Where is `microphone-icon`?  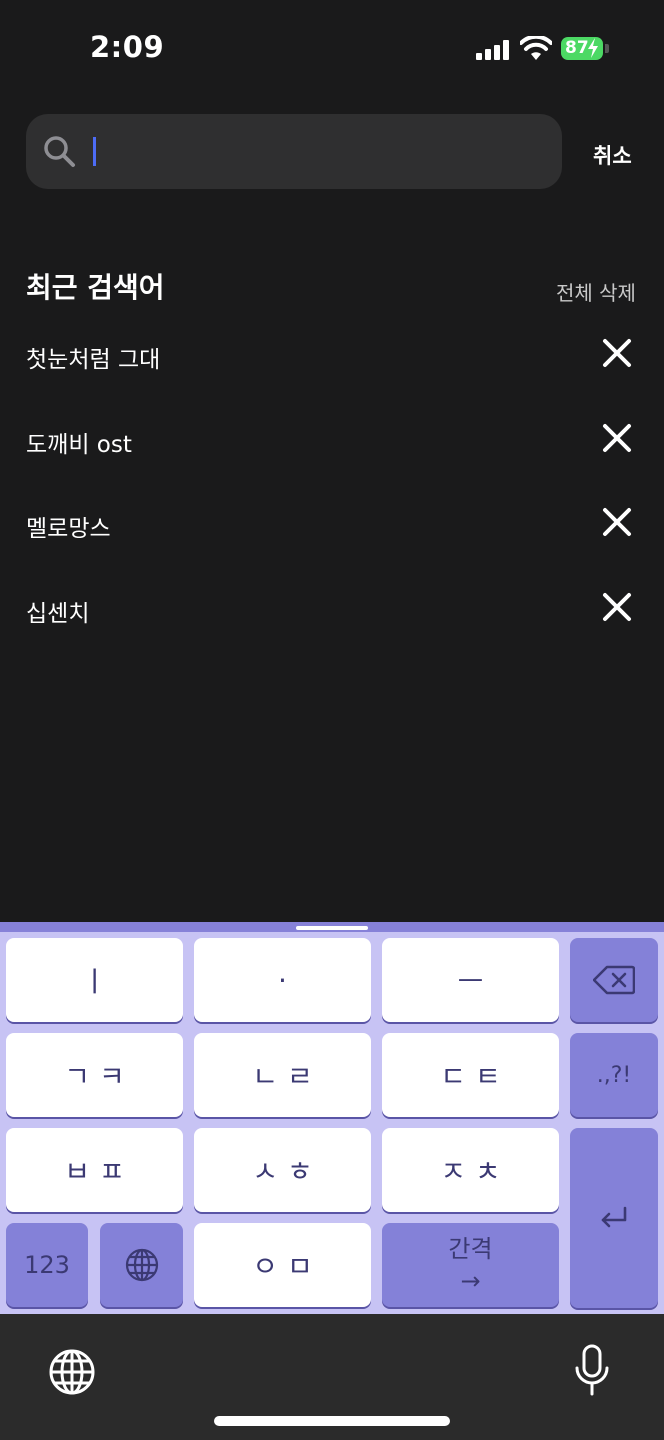
microphone-icon is located at coordinates (592, 1370).